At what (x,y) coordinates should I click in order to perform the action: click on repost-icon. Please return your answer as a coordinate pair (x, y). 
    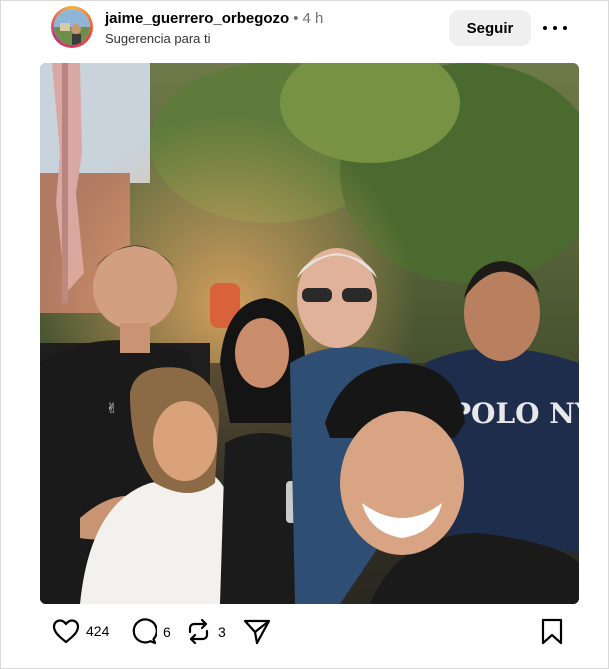
    Looking at the image, I should click on (198, 631).